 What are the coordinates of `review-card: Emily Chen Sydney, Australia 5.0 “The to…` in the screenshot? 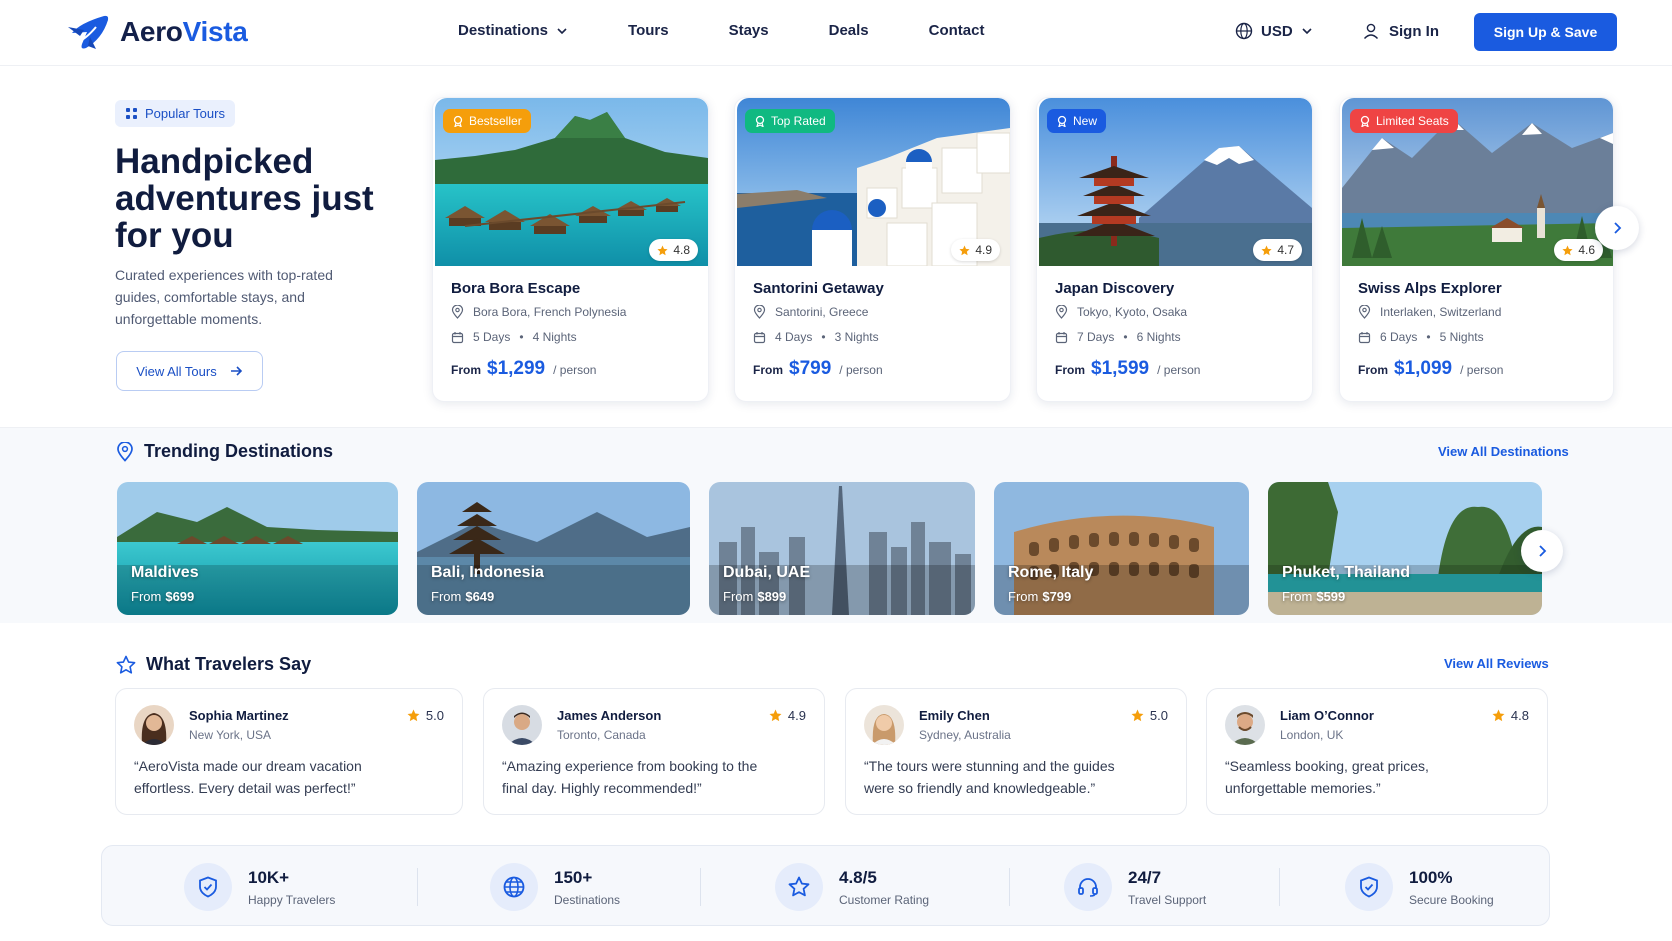 It's located at (1016, 751).